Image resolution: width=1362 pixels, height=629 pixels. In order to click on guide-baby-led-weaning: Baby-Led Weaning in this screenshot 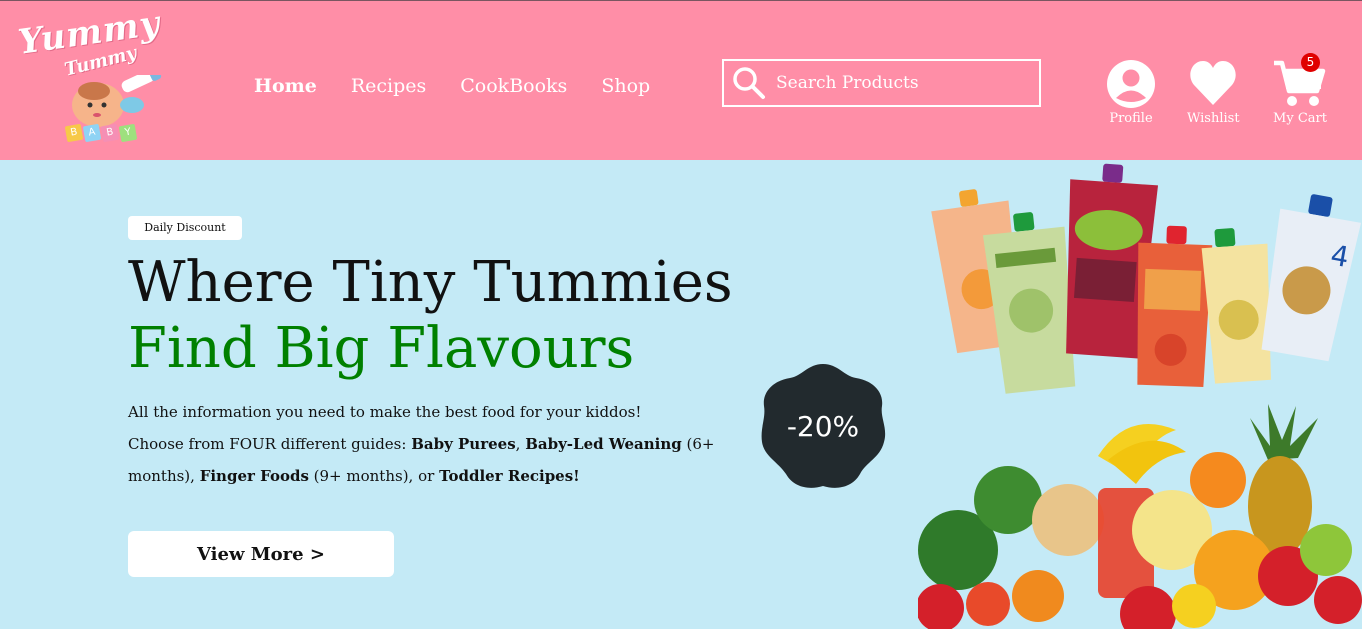, I will do `click(603, 444)`.